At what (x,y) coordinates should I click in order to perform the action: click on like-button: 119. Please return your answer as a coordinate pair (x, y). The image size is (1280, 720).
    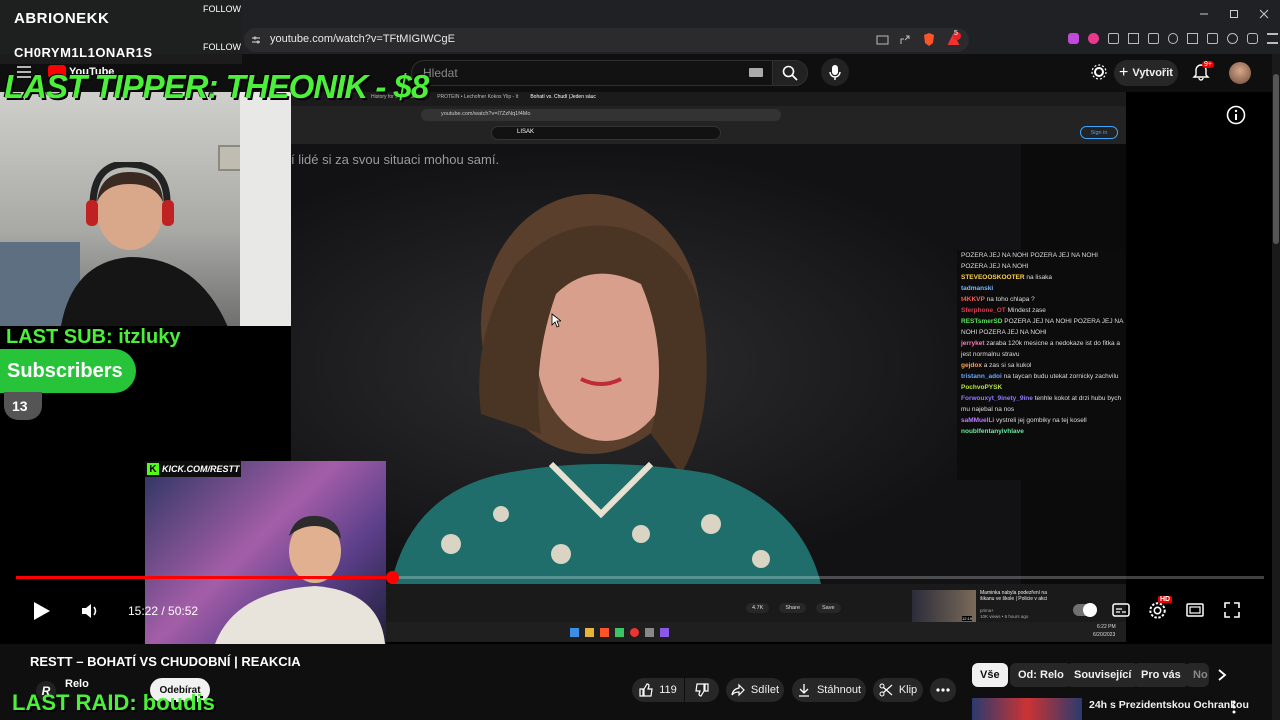
    Looking at the image, I should click on (658, 690).